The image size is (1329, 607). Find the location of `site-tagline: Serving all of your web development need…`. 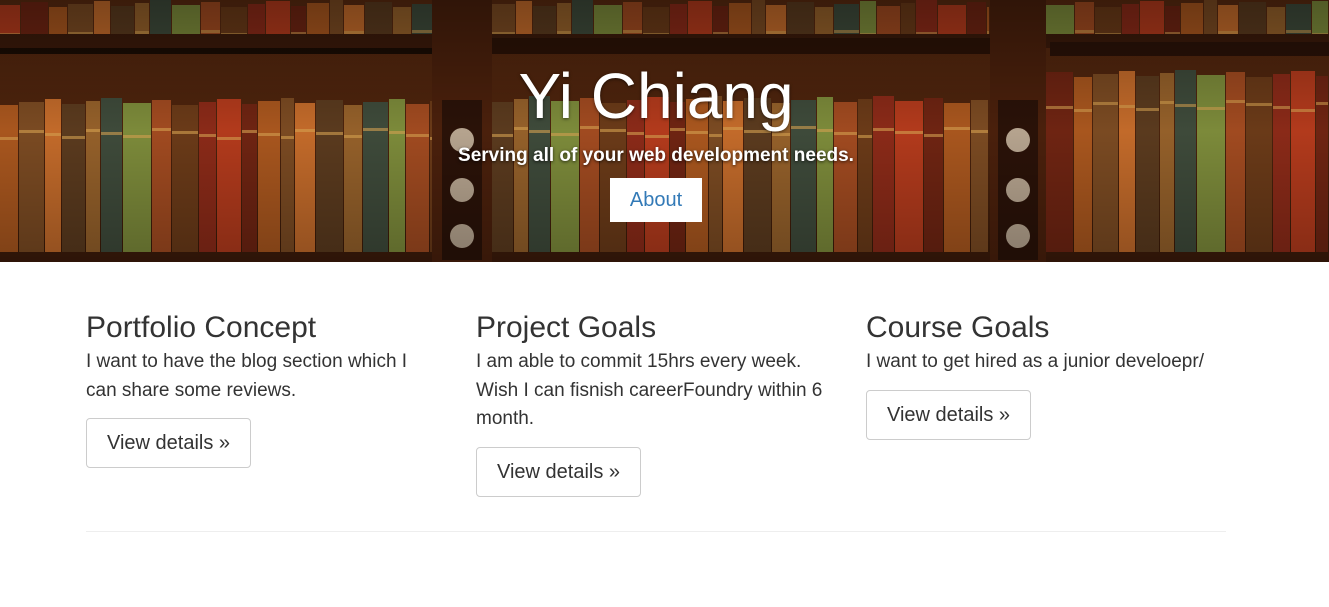

site-tagline: Serving all of your web development need… is located at coordinates (656, 155).